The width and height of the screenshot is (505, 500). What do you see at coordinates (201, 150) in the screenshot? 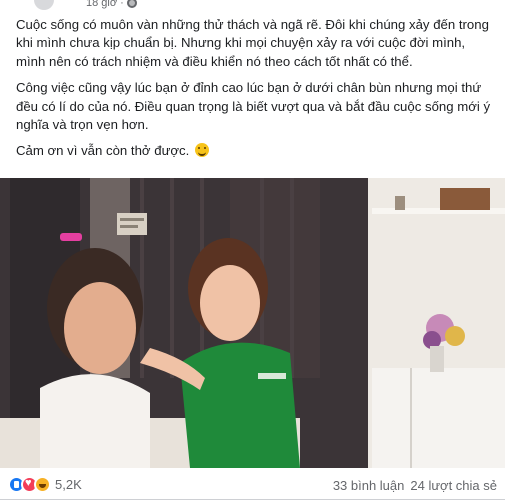
I see `smile-emoji-icon` at bounding box center [201, 150].